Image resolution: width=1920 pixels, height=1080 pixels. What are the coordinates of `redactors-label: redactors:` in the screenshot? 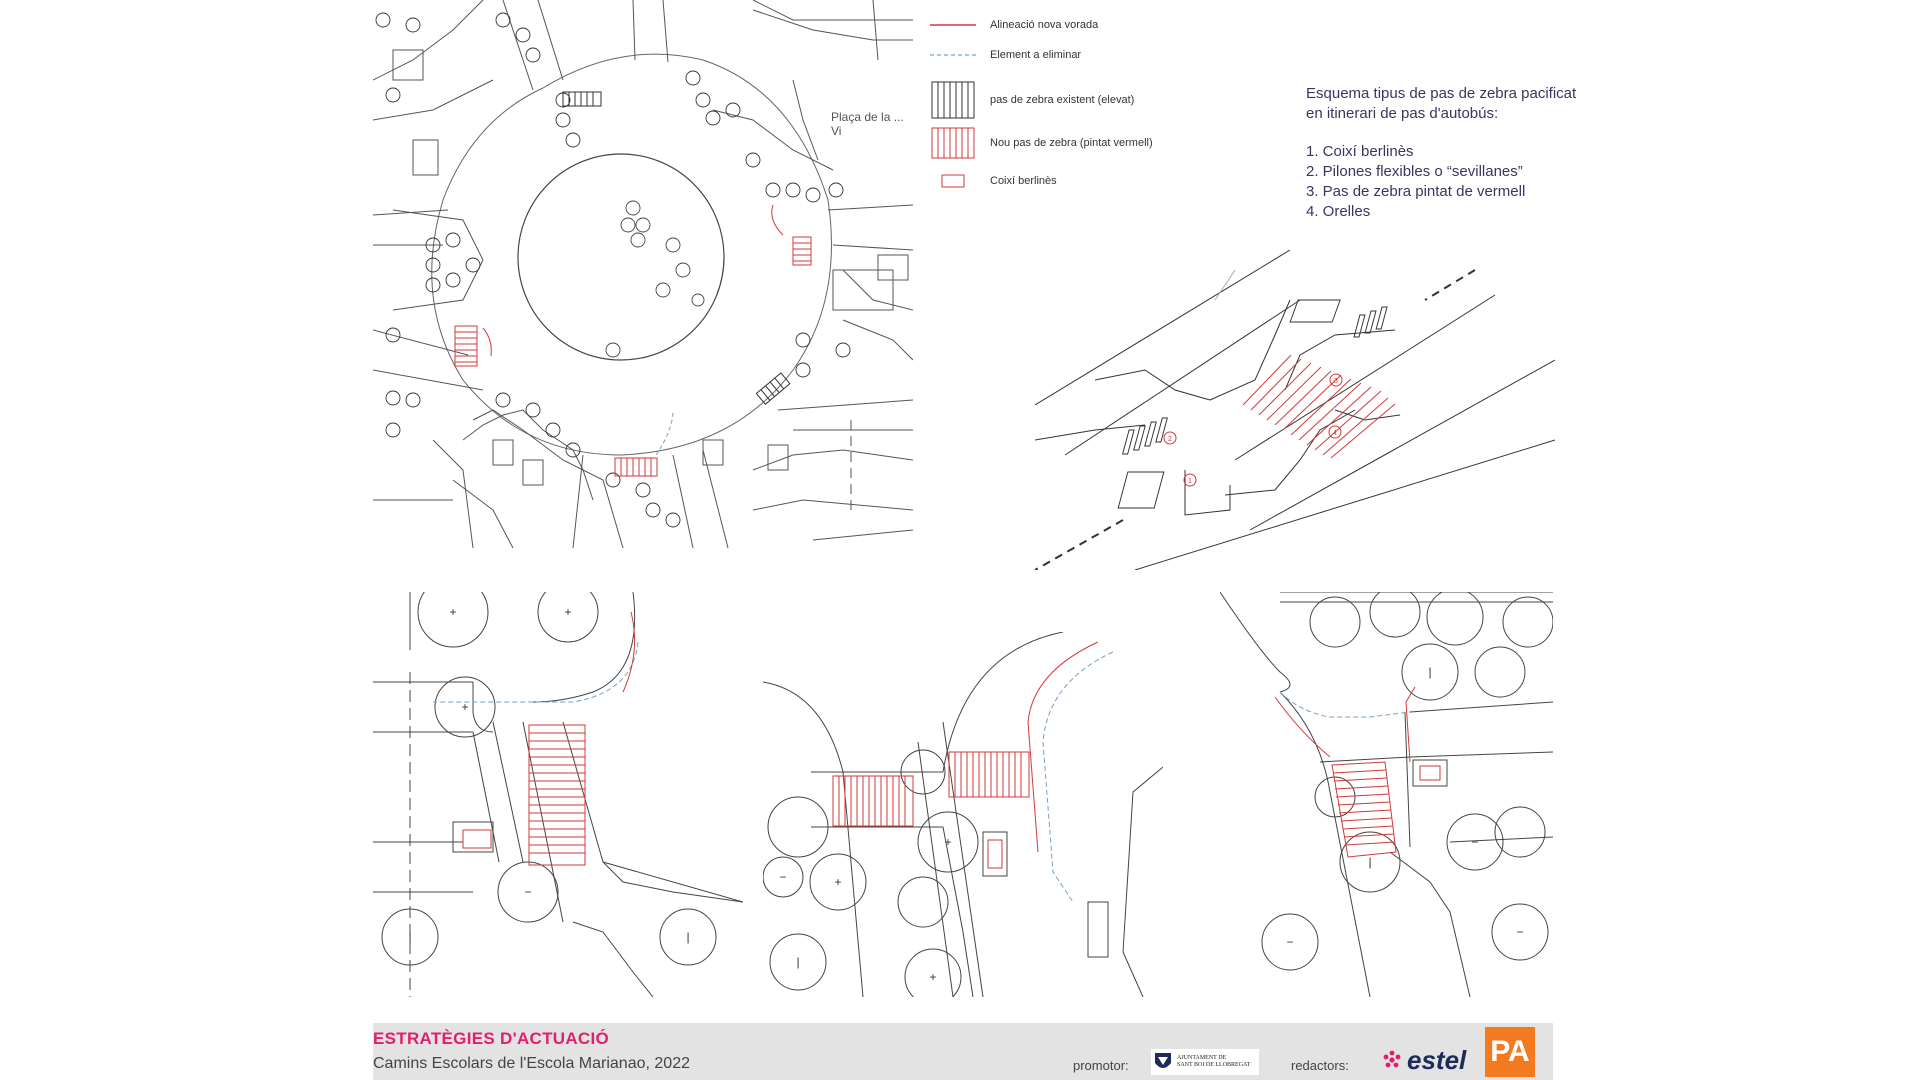 It's located at (1320, 1065).